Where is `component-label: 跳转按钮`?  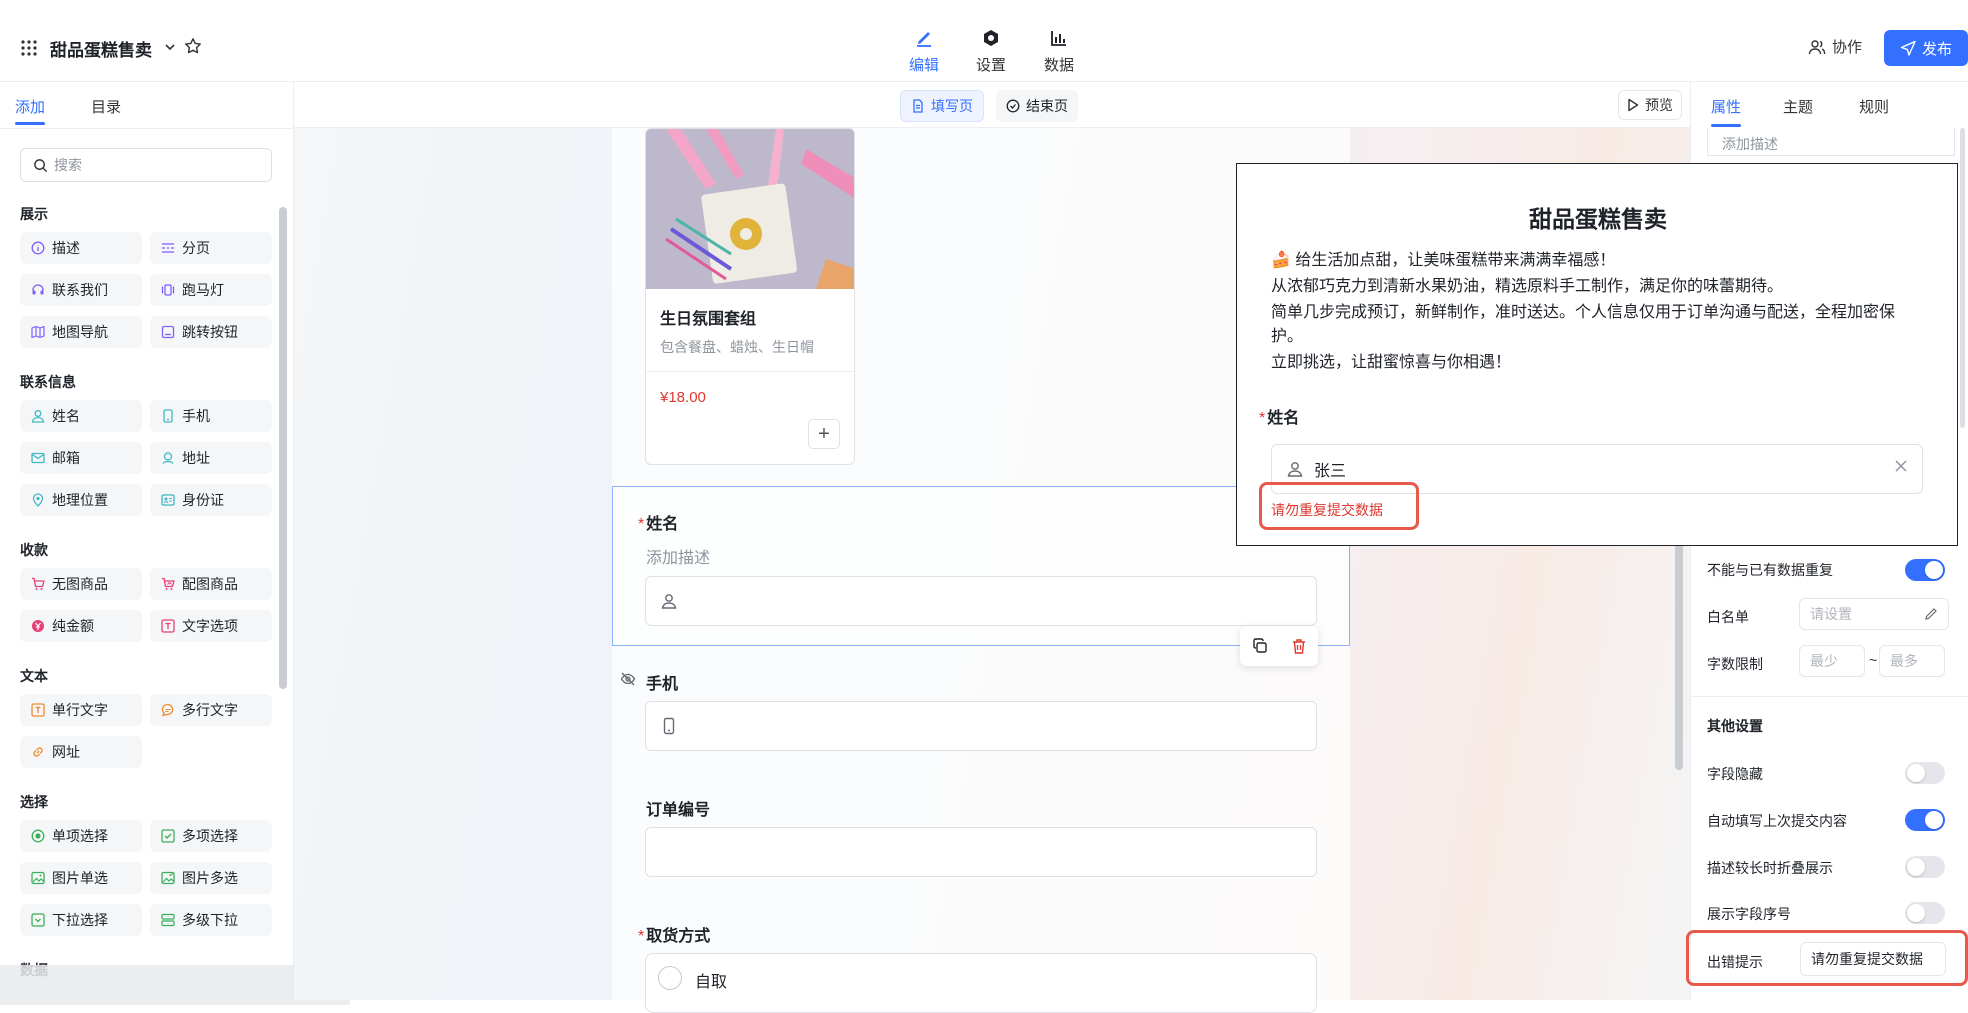
component-label: 跳转按钮 is located at coordinates (210, 332).